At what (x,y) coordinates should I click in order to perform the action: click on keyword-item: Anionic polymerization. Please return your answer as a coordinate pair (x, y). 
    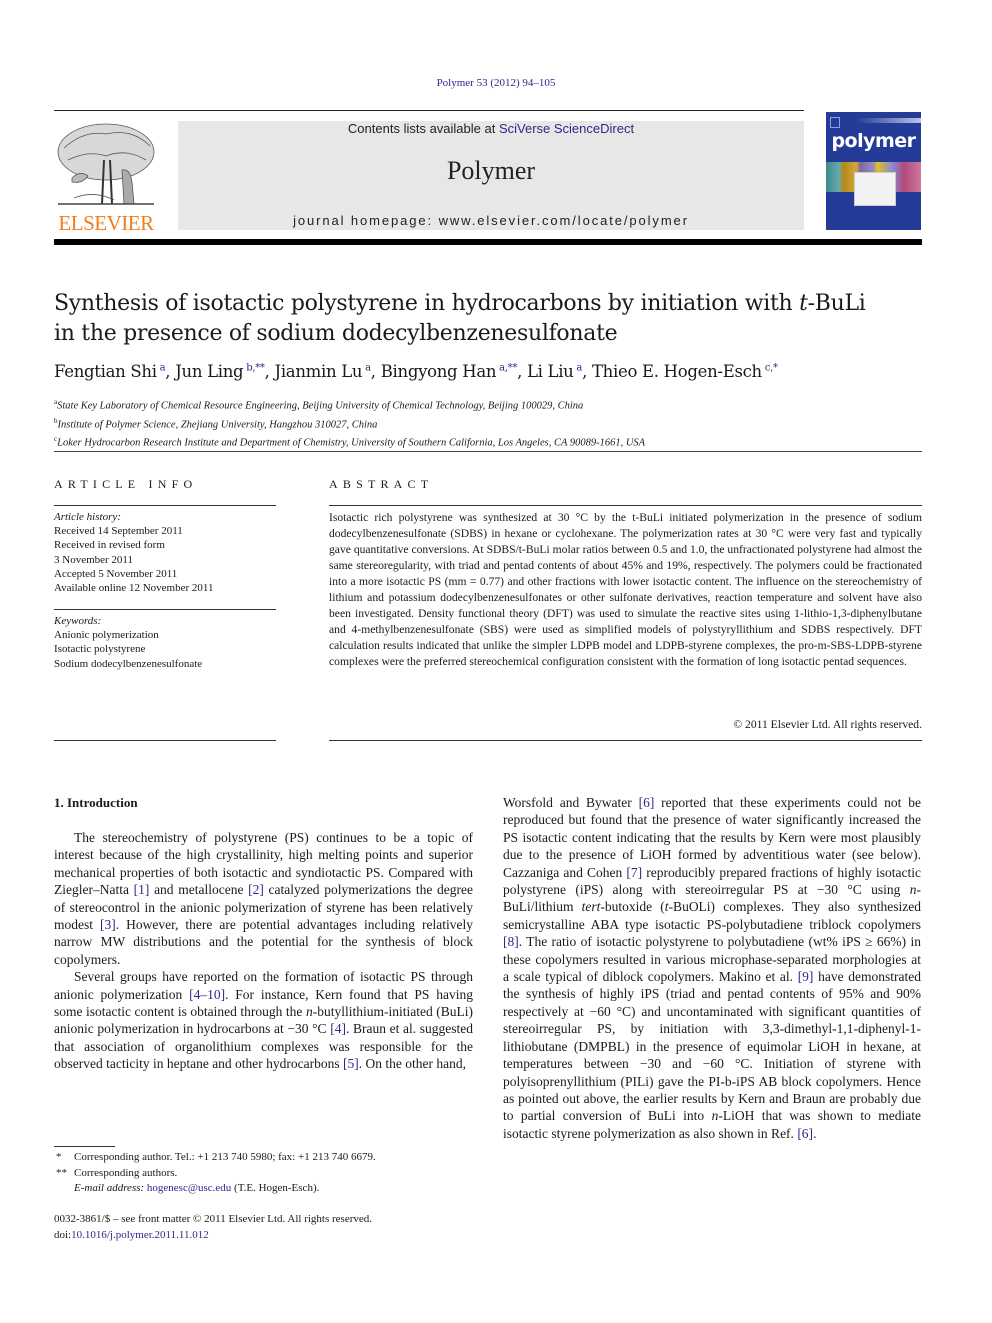
    Looking at the image, I should click on (106, 635).